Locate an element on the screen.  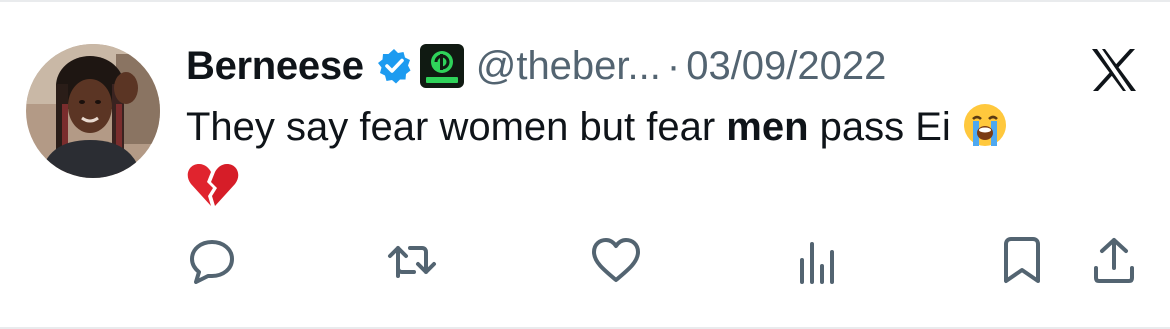
retweet-icon is located at coordinates (412, 260).